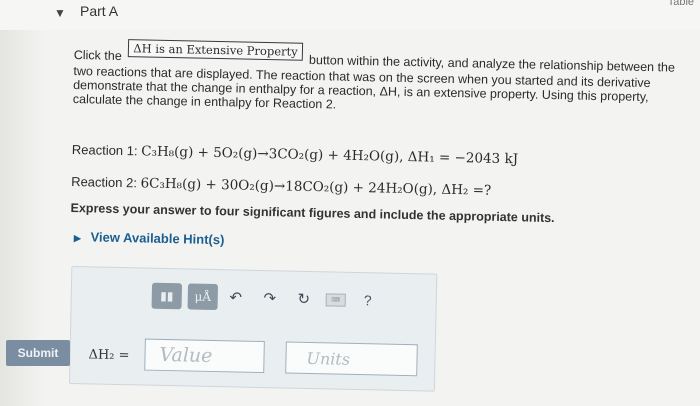  I want to click on reset-icon: ↻, so click(303, 299).